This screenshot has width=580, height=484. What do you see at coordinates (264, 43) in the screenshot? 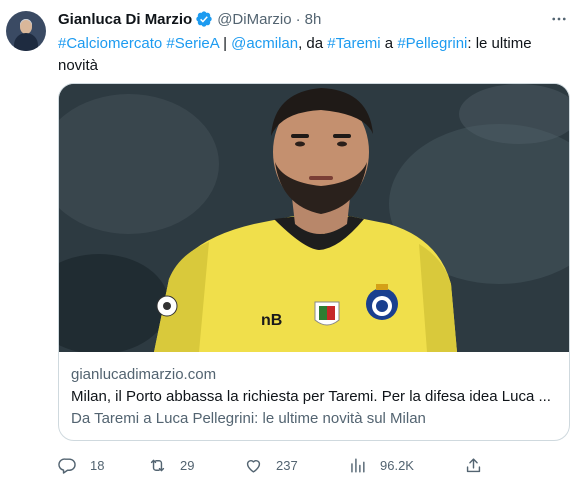
I see `mention-link: @acmilan` at bounding box center [264, 43].